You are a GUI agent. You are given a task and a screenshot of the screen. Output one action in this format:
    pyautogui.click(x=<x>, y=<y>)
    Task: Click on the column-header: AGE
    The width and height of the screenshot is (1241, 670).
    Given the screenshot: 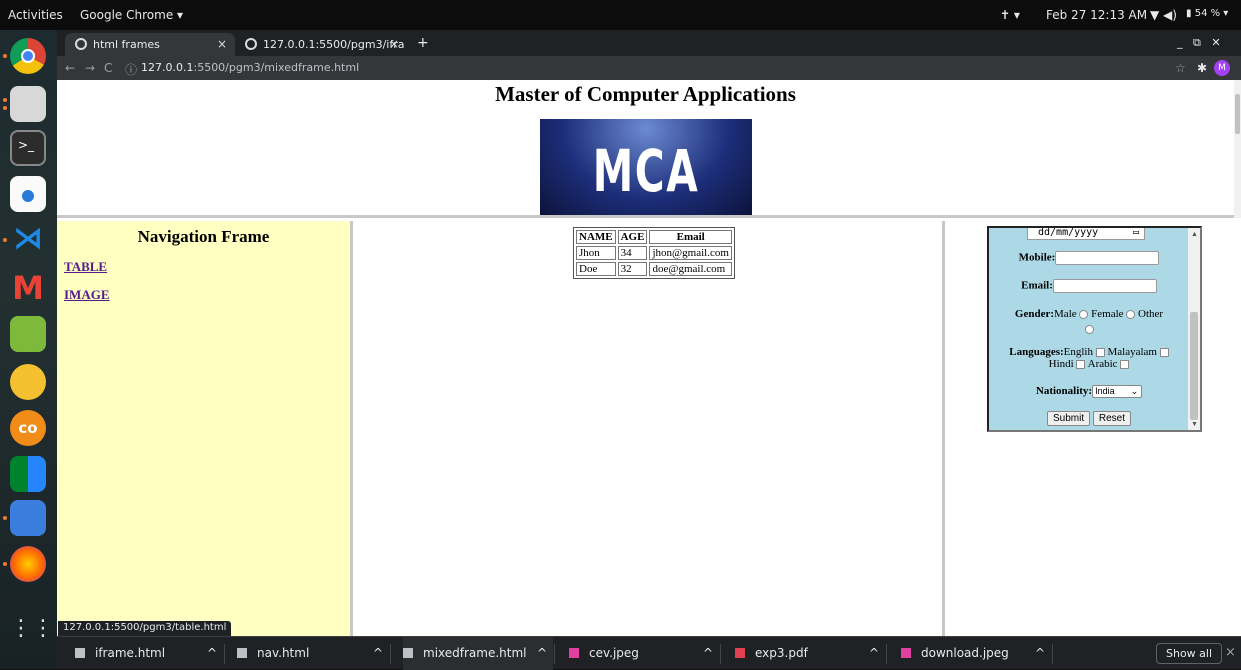 What is the action you would take?
    pyautogui.click(x=632, y=237)
    